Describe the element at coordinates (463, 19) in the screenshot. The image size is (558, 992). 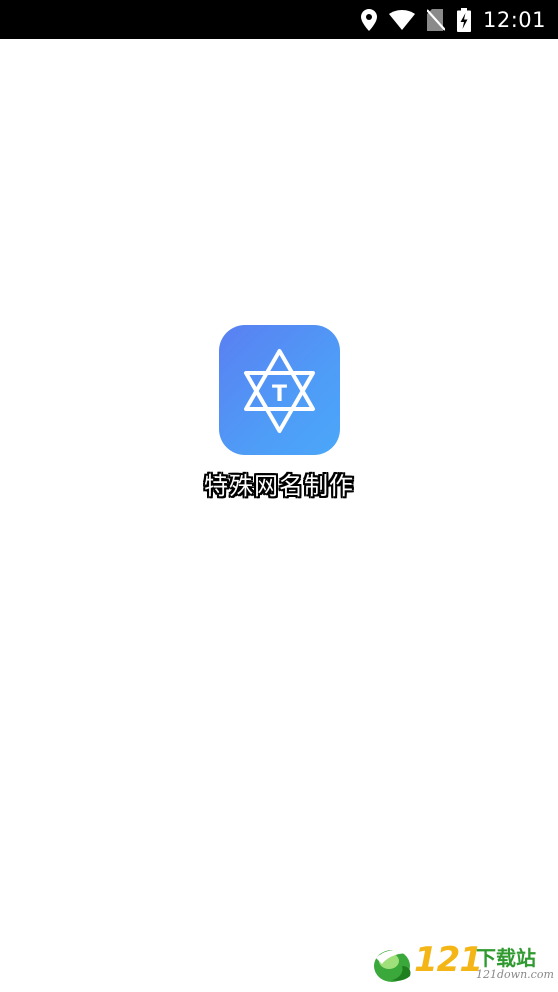
I see `battery-charging-icon` at that location.